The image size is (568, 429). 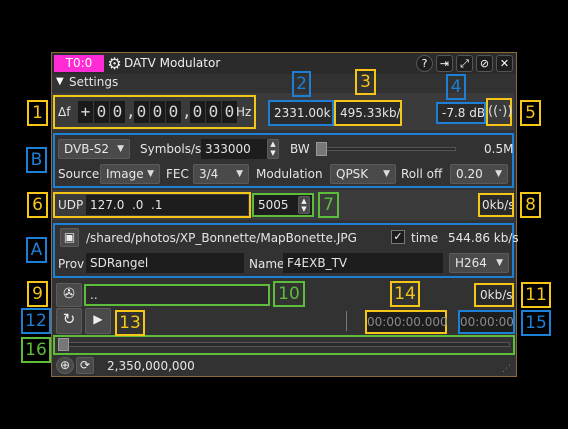 I want to click on prov-label: Prov, so click(x=71, y=264).